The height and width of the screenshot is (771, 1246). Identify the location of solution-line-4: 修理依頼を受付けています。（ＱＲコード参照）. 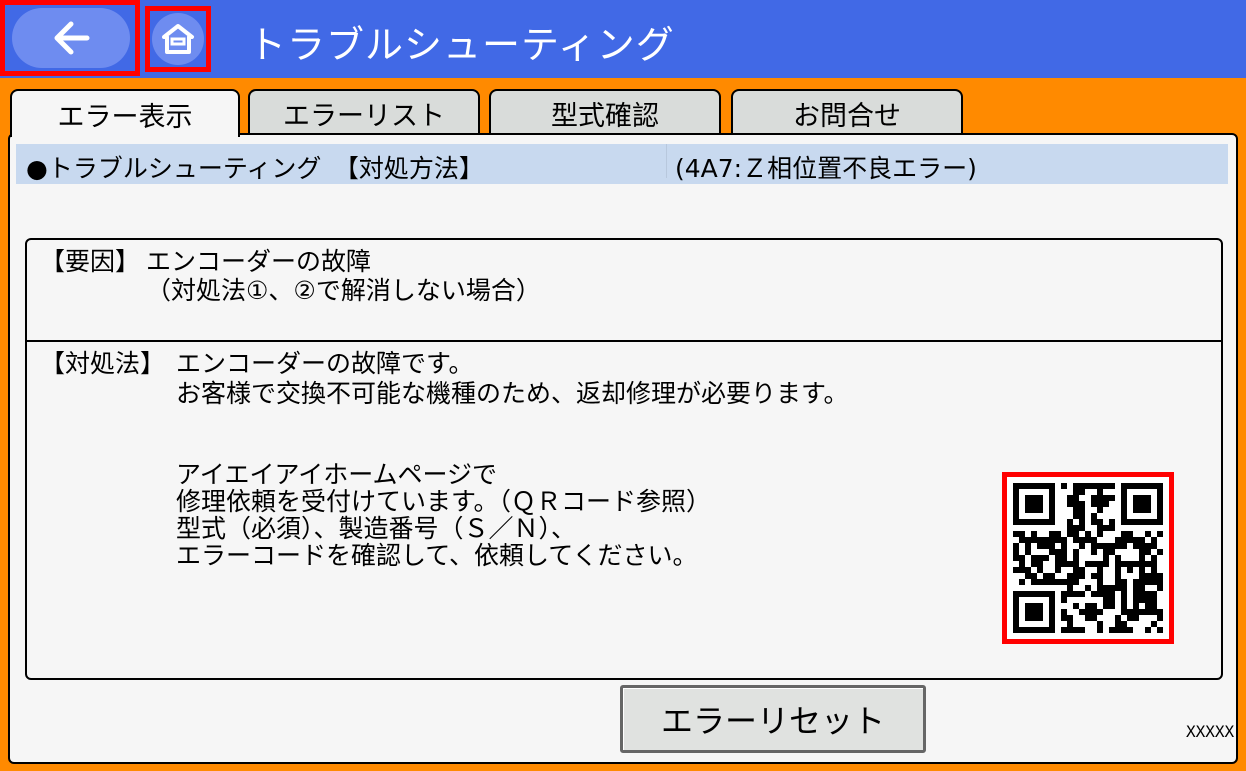
(444, 501).